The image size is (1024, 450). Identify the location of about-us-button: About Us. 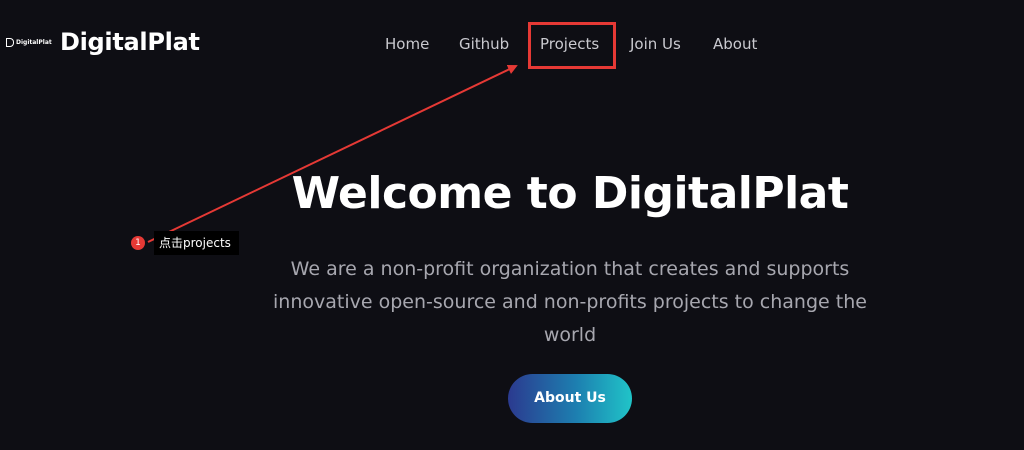
(570, 398).